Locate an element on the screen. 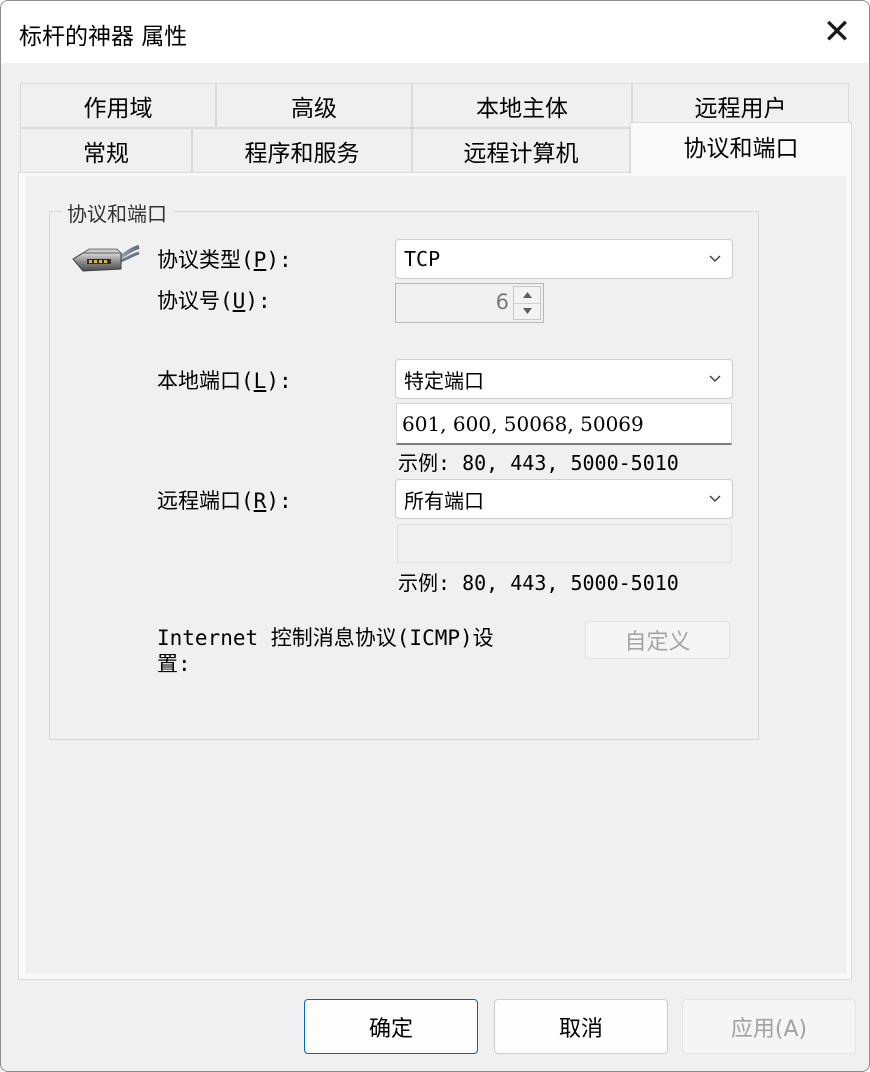  local-ports-input: 601, 600, 50068, 50069 is located at coordinates (564, 424).